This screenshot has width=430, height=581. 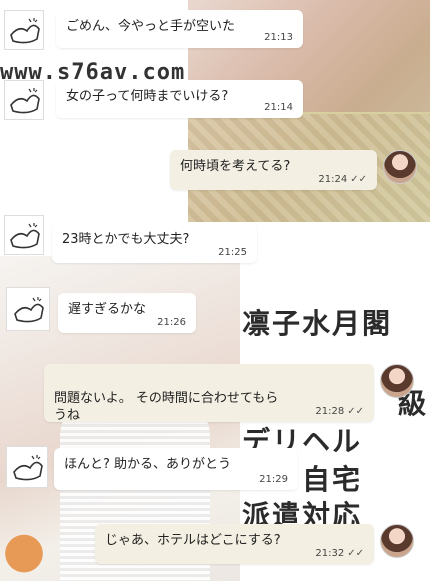 What do you see at coordinates (107, 309) in the screenshot?
I see `message-text: 遅すぎるかな` at bounding box center [107, 309].